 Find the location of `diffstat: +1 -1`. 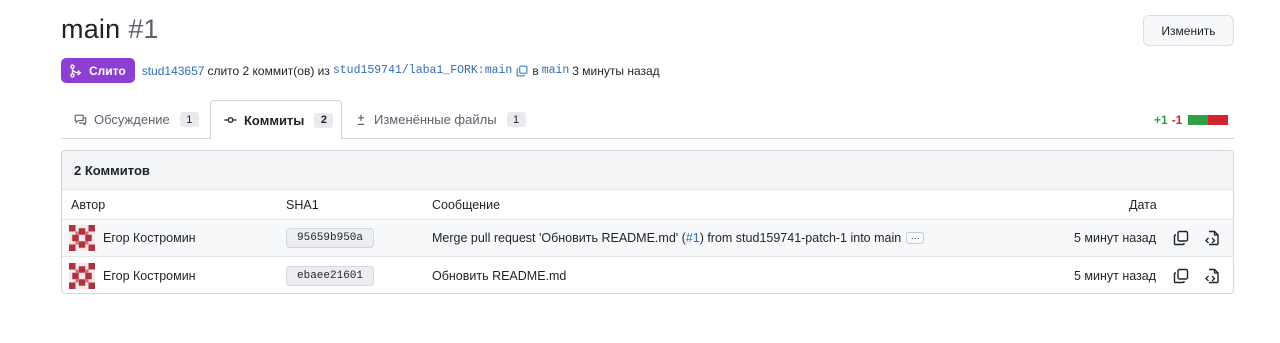

diffstat: +1 -1 is located at coordinates (1191, 120).